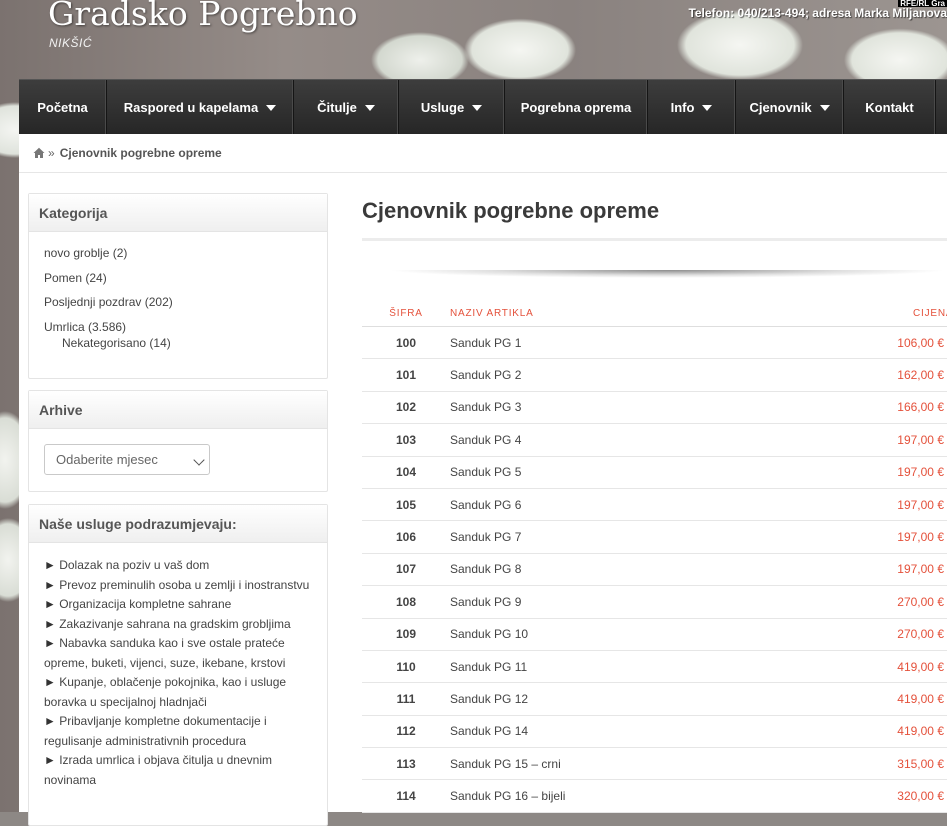 The width and height of the screenshot is (947, 826). Describe the element at coordinates (872, 313) in the screenshot. I see `column-header-price: CIJENA` at that location.